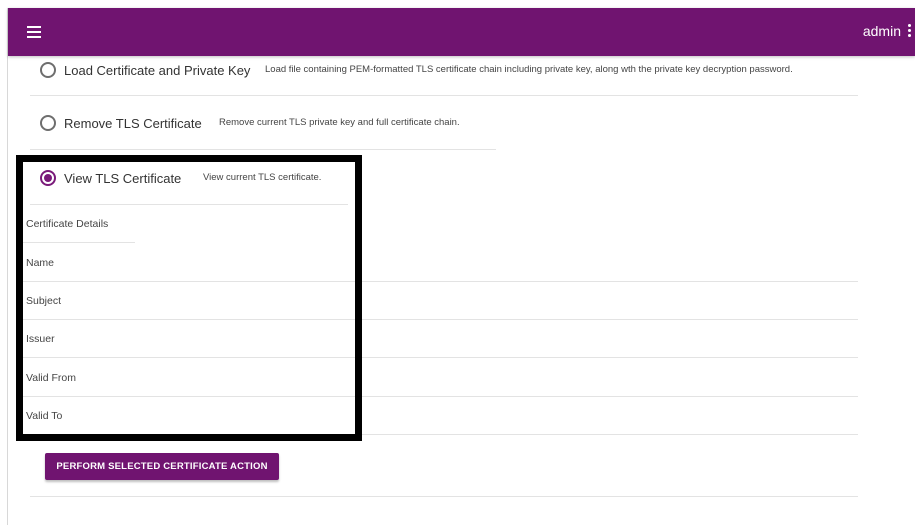  I want to click on kebab-menu-icon, so click(910, 32).